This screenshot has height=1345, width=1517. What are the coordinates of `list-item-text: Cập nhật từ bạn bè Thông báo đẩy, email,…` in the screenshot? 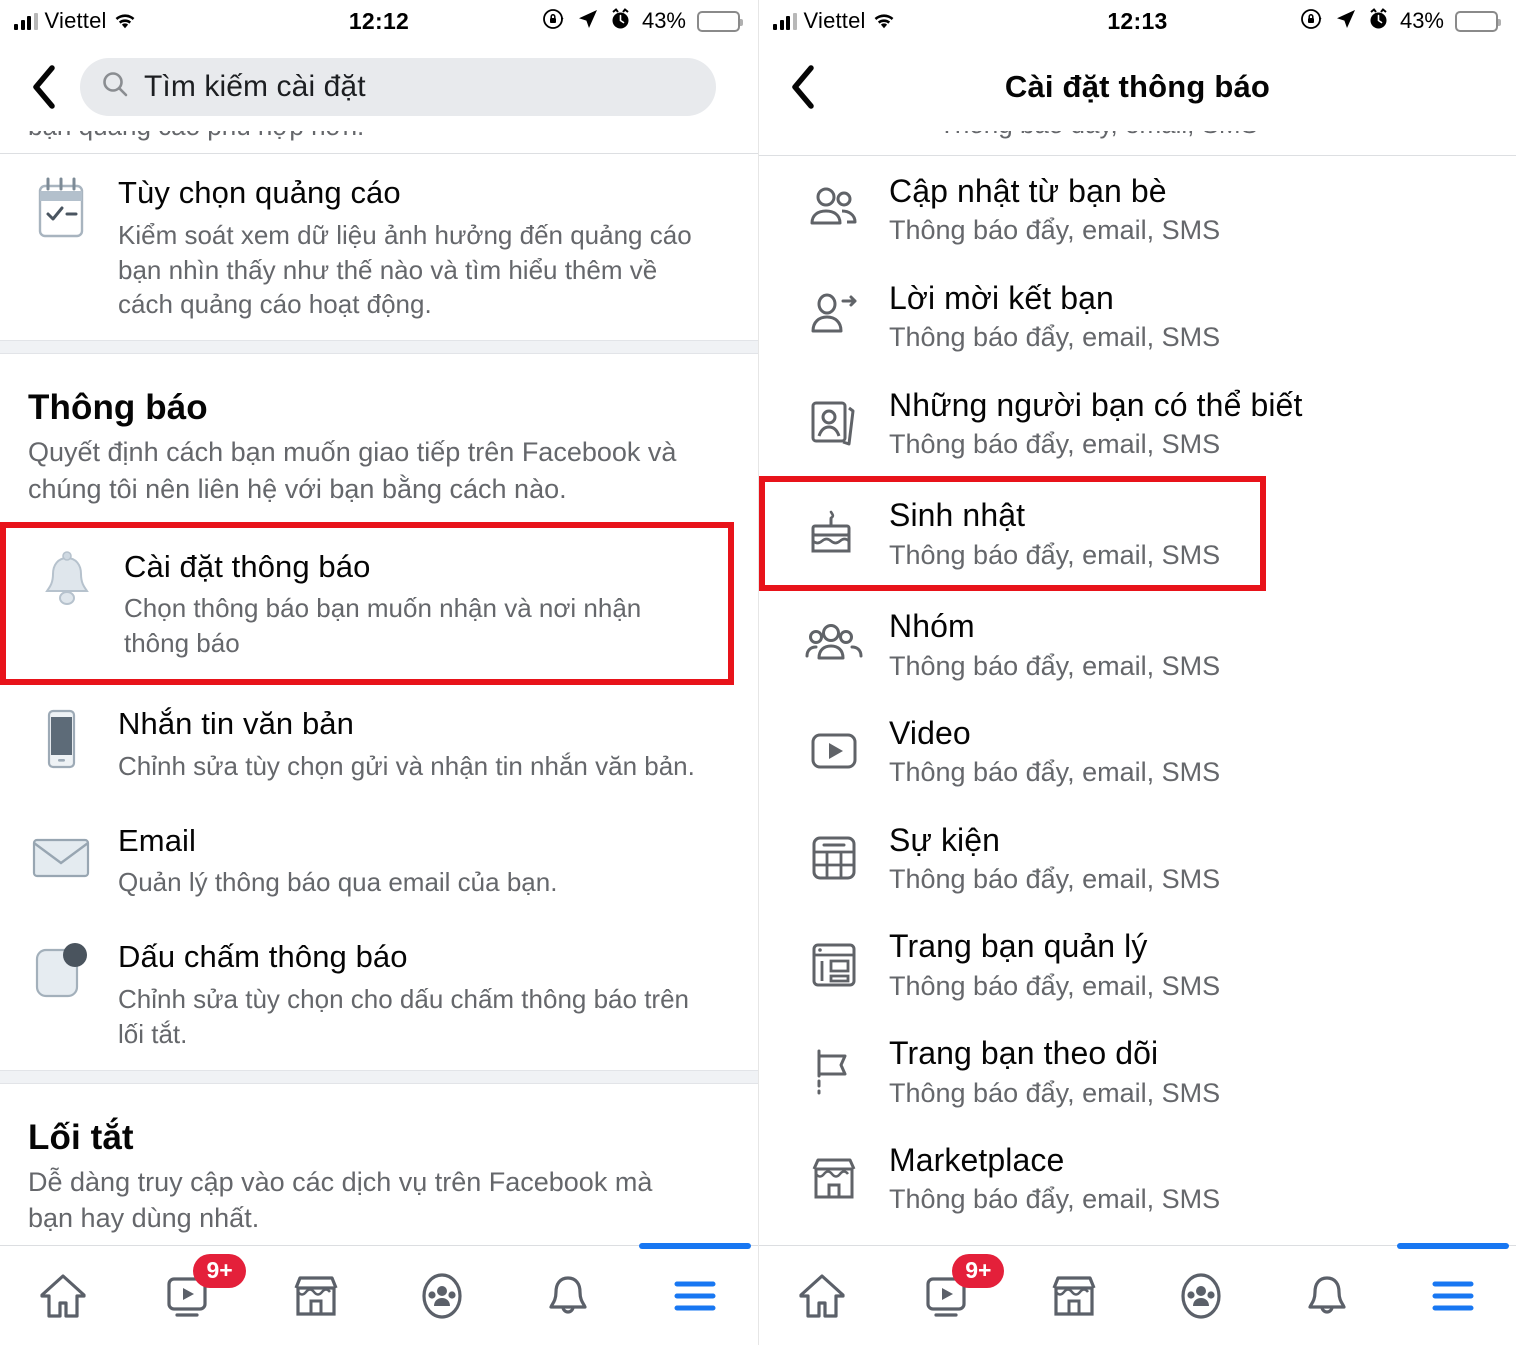 It's located at (1189, 209).